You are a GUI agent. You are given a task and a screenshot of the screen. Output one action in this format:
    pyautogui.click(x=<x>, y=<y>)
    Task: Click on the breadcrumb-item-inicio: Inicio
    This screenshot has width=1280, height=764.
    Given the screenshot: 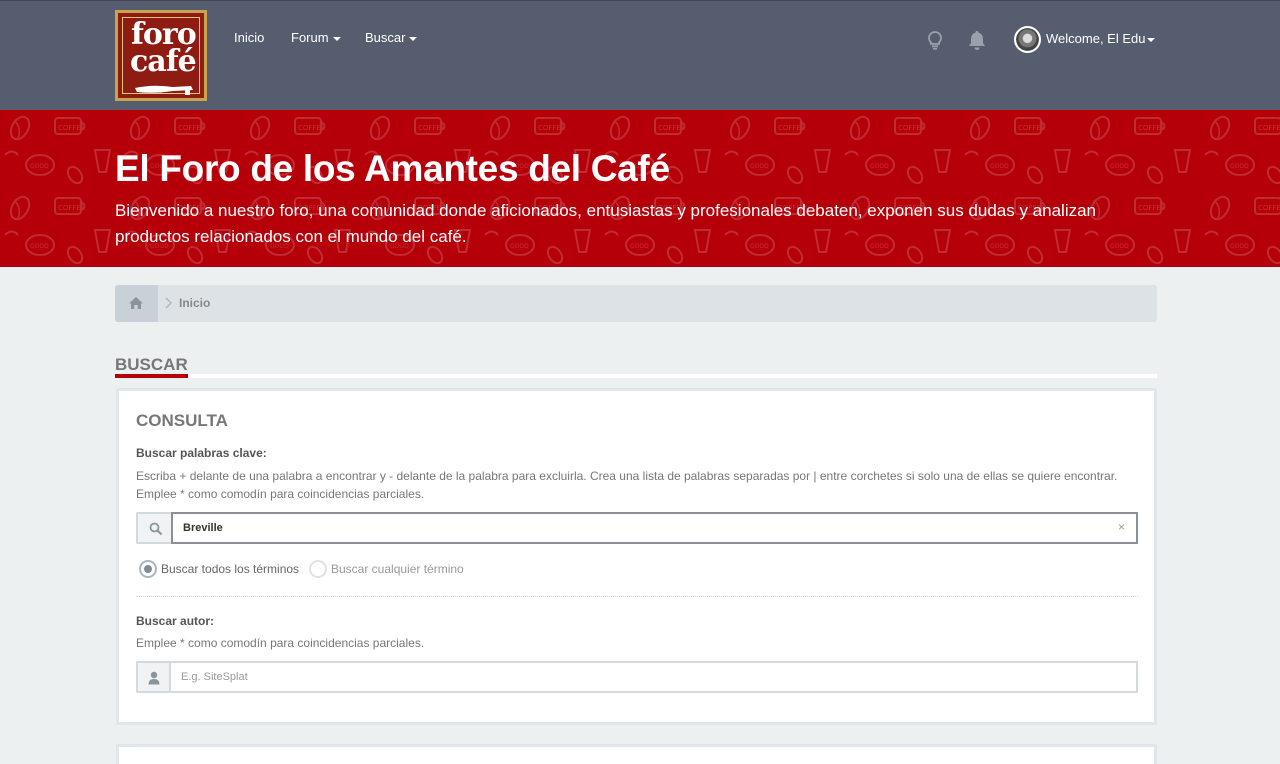 What is the action you would take?
    pyautogui.click(x=194, y=303)
    